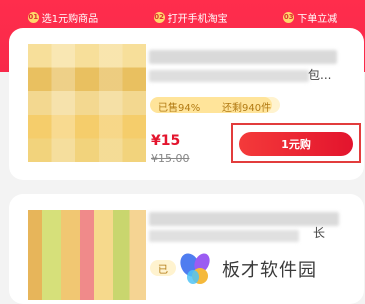 This screenshot has width=365, height=304. Describe the element at coordinates (317, 19) in the screenshot. I see `step-label: 下单立减` at that location.